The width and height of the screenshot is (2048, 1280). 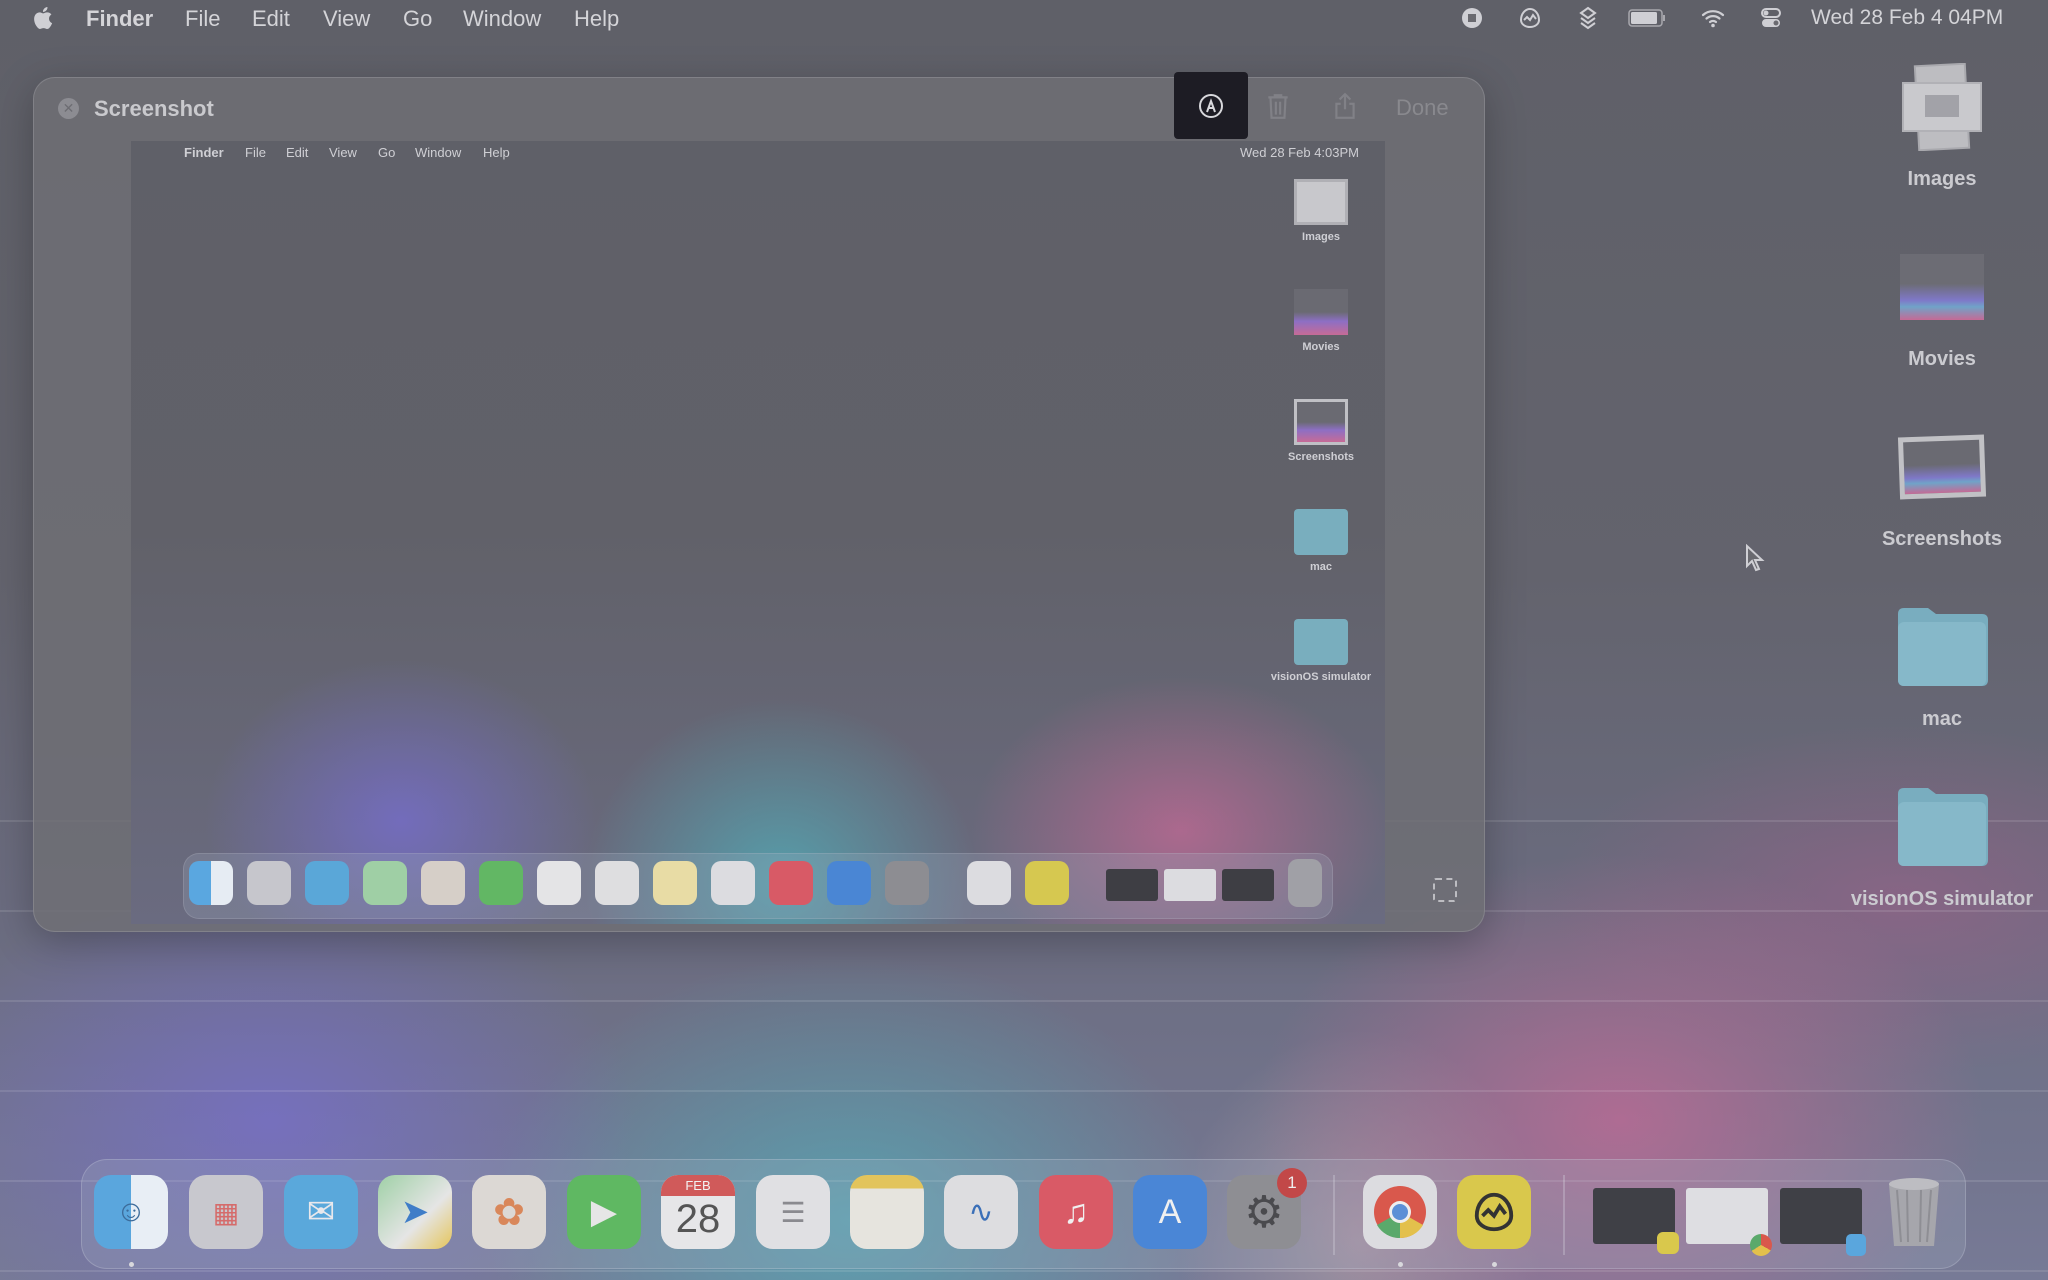 I want to click on close-button: ✕, so click(x=68, y=108).